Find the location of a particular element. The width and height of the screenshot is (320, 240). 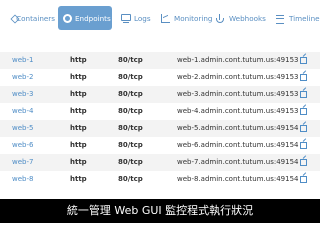

tab-label: Endpoints is located at coordinates (93, 18).